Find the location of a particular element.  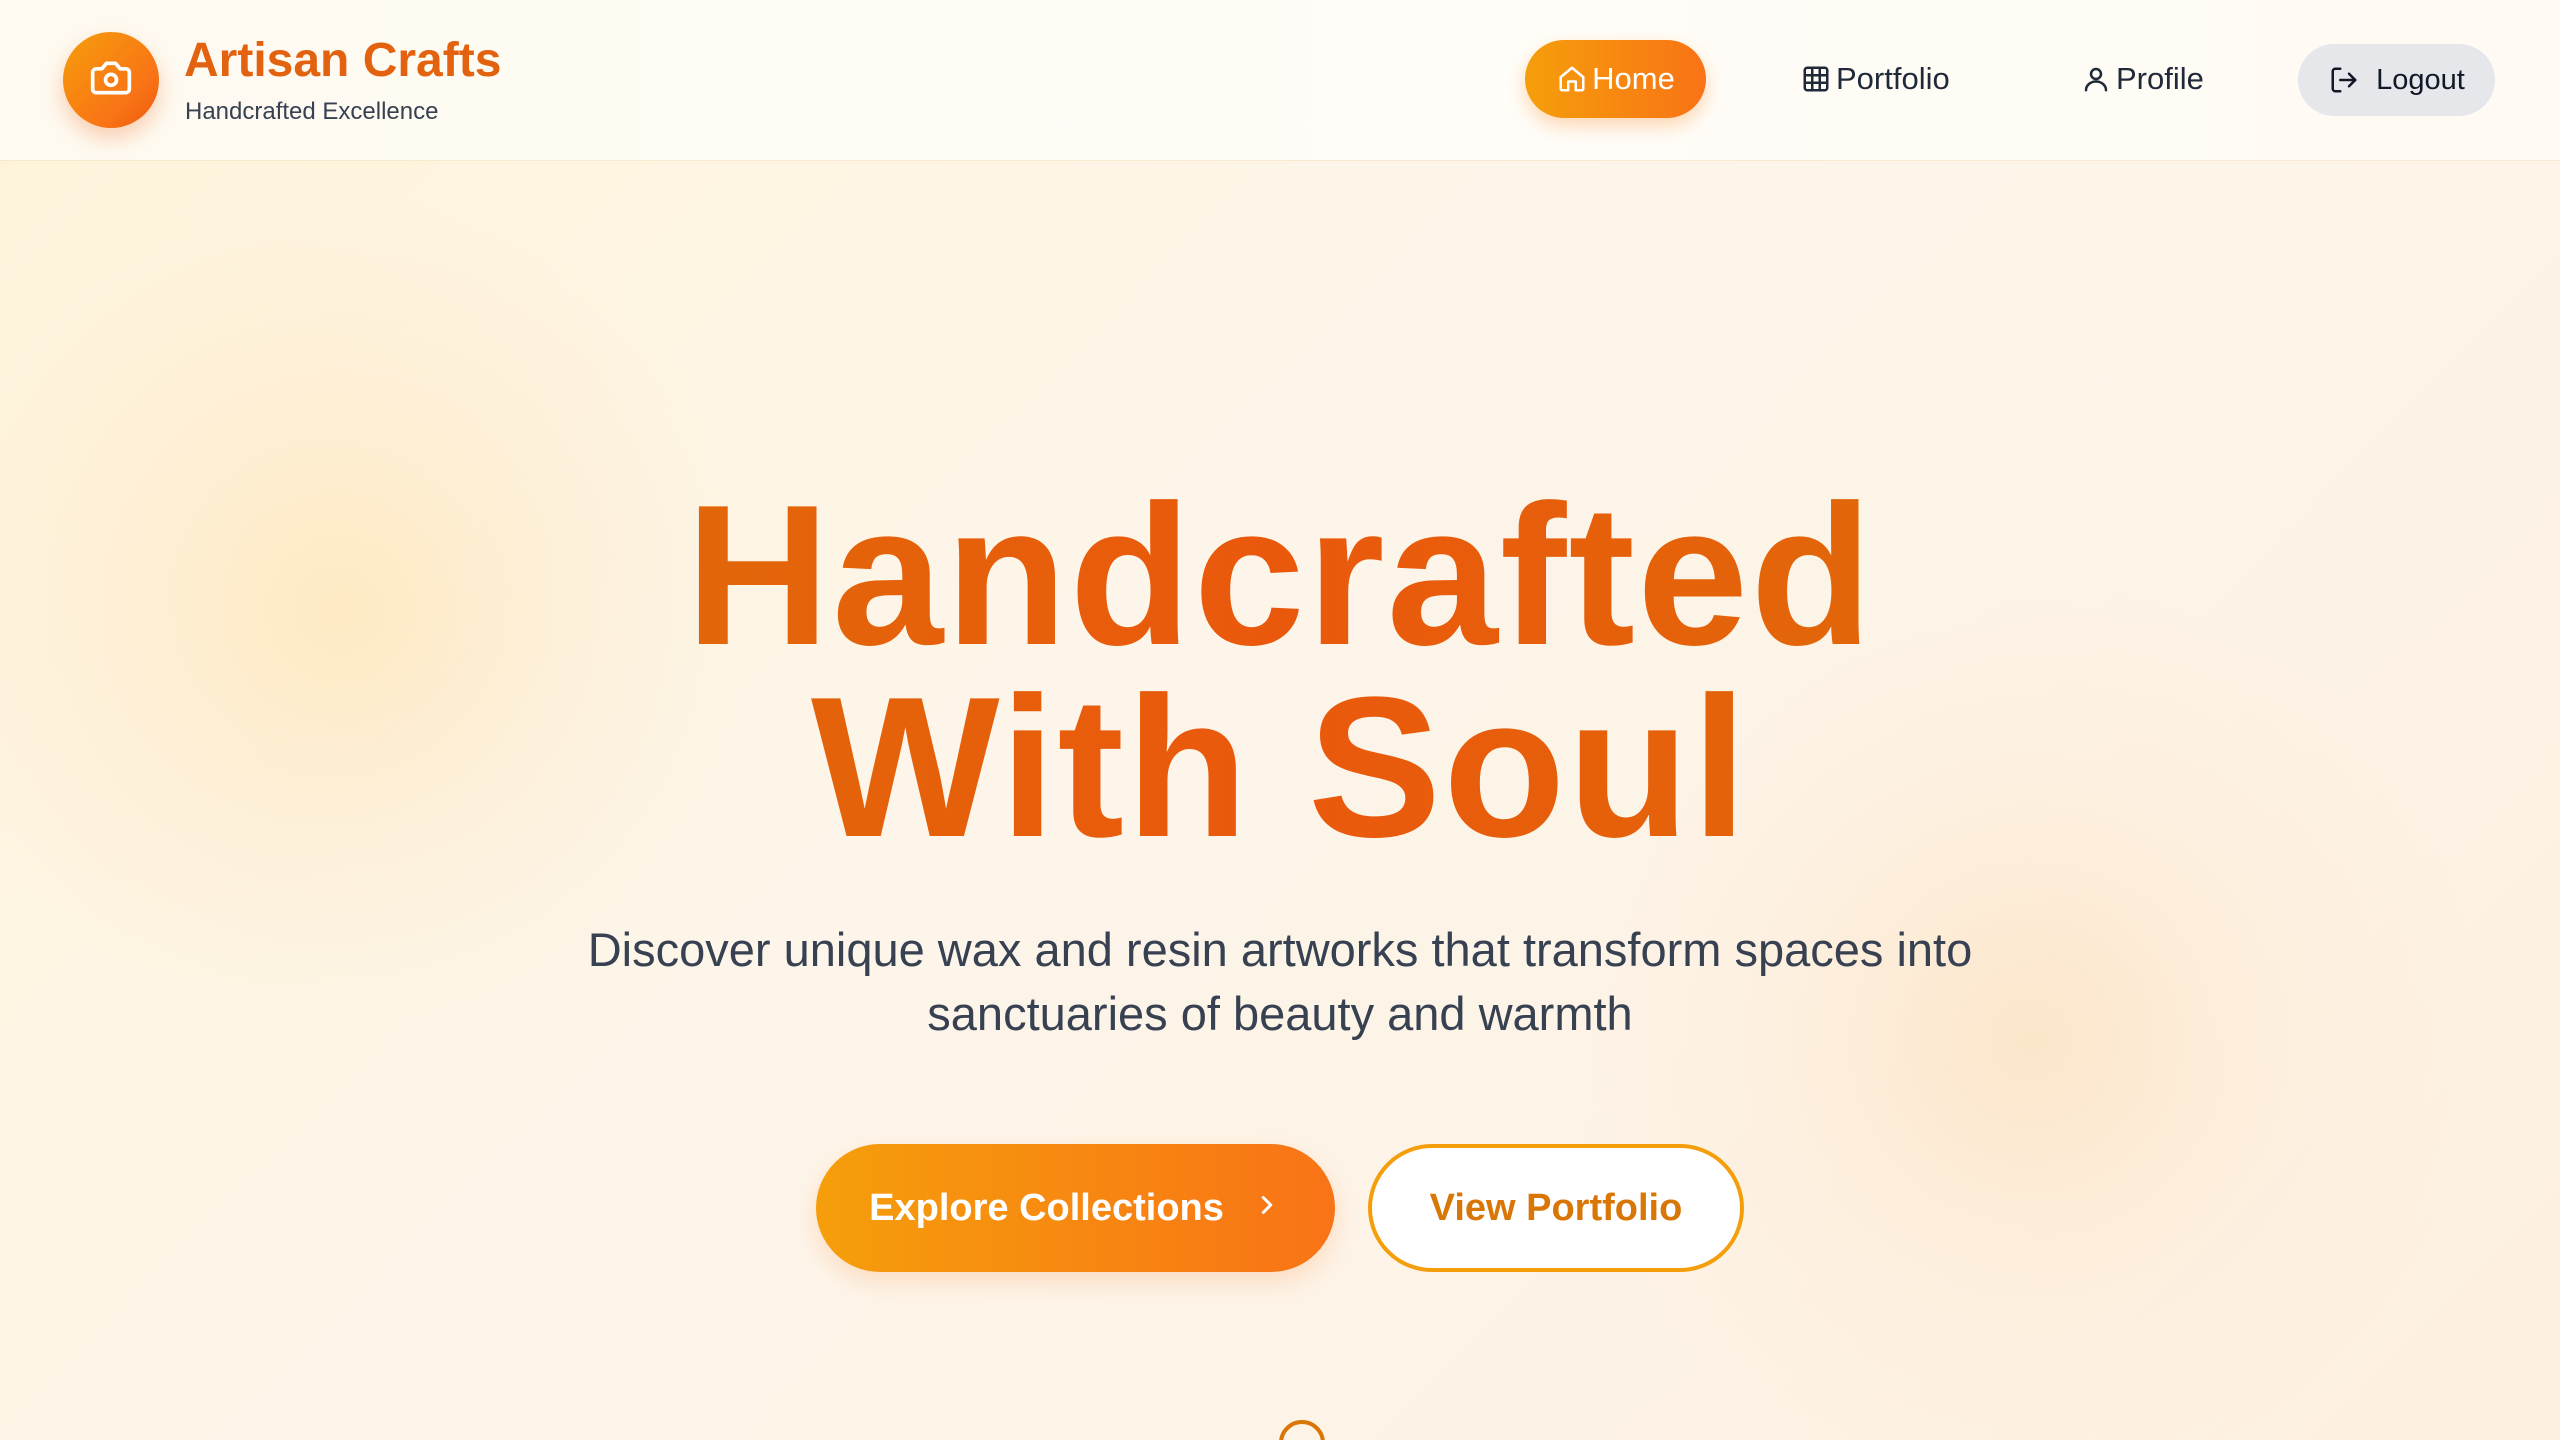

logout-button: Logout is located at coordinates (2396, 80).